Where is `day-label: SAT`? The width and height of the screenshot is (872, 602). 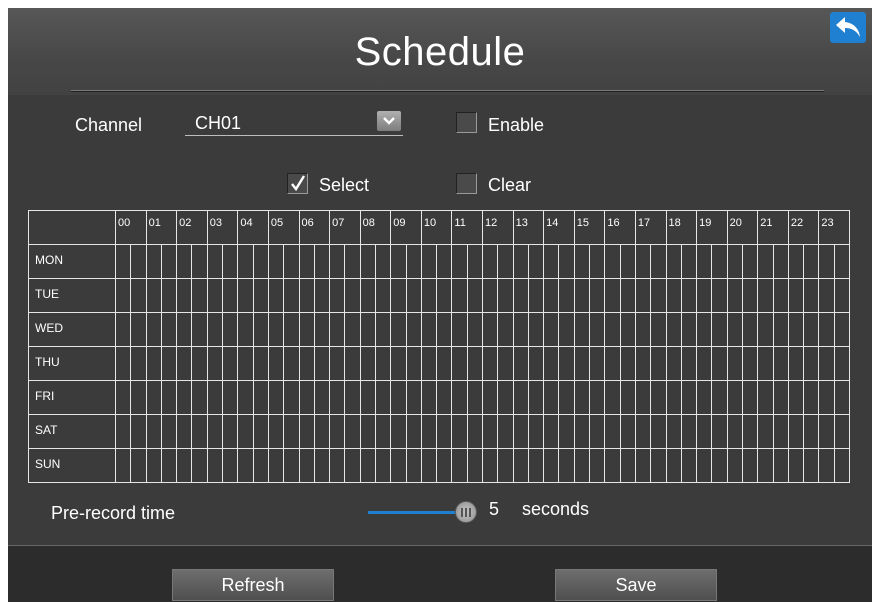 day-label: SAT is located at coordinates (46, 430).